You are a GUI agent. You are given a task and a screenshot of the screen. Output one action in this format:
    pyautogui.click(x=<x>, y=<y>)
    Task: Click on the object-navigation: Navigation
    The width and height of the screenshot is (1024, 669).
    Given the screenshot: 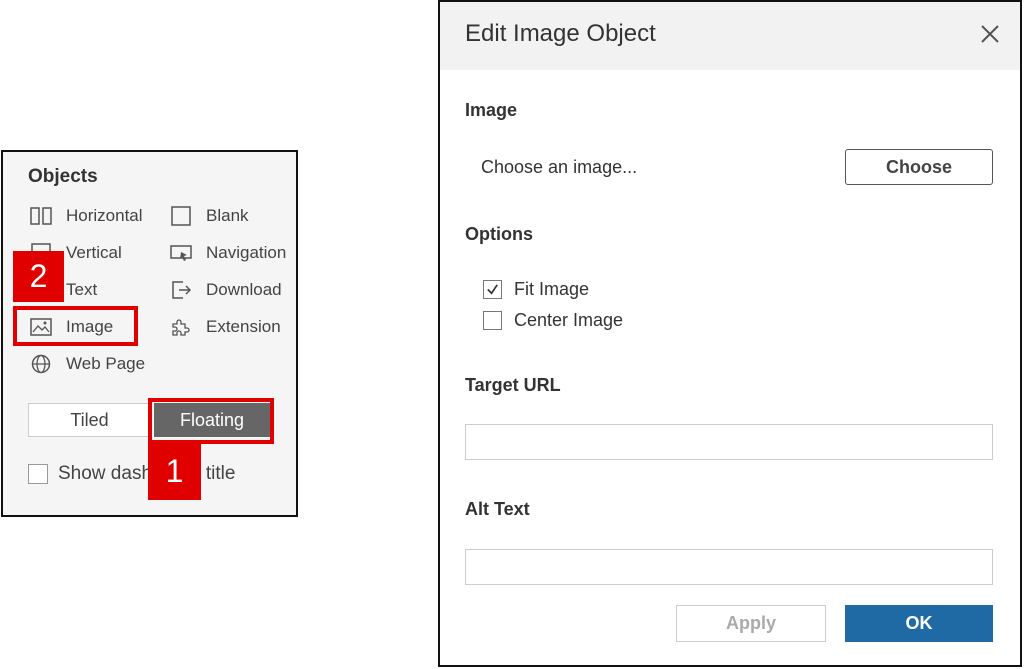 What is the action you would take?
    pyautogui.click(x=227, y=253)
    